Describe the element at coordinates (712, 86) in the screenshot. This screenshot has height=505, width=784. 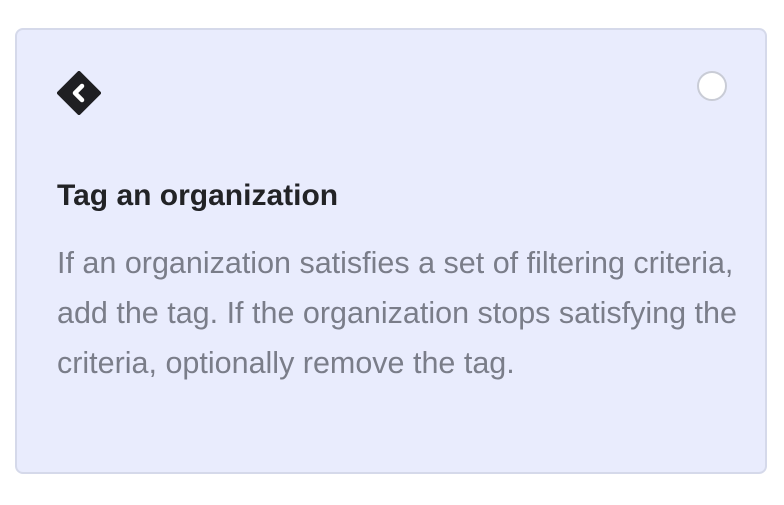
I see `option-radio-button` at that location.